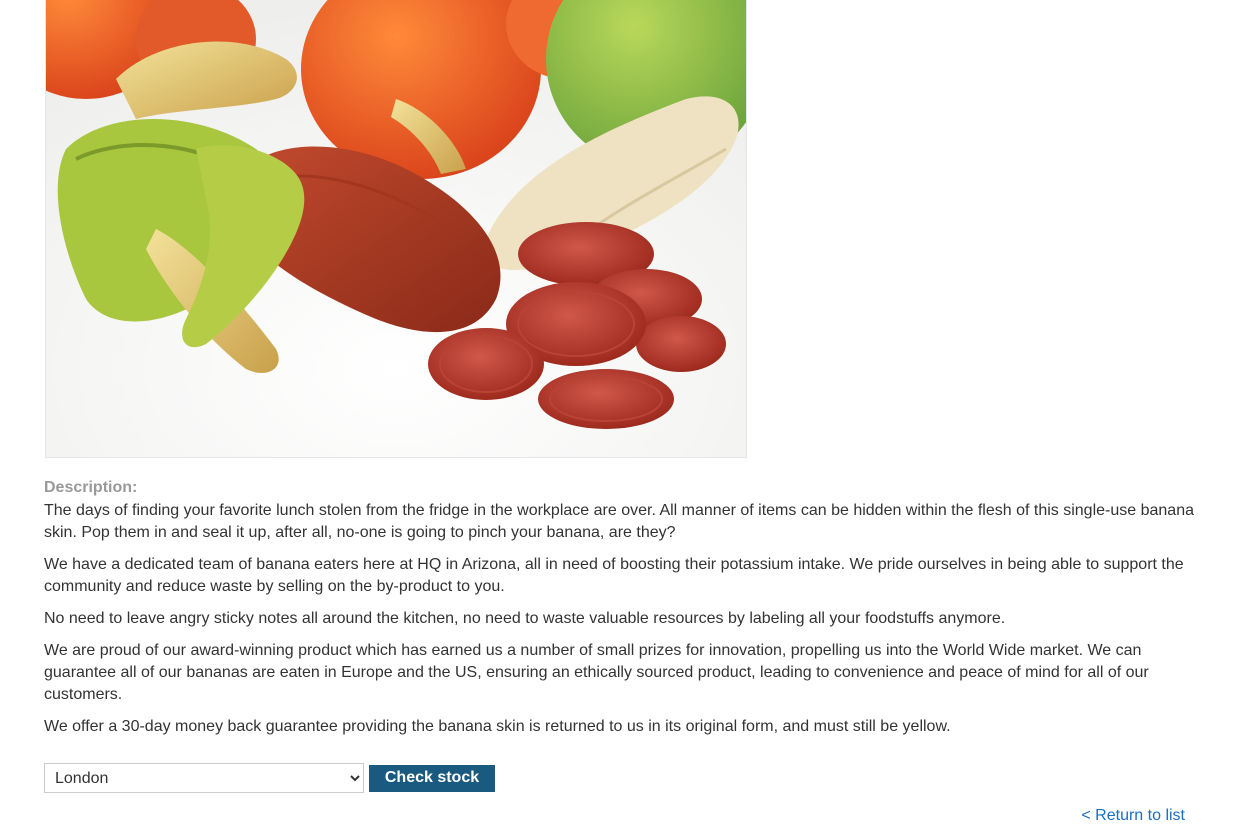 This screenshot has width=1235, height=839. Describe the element at coordinates (204, 778) in the screenshot. I see `store-select: London` at that location.